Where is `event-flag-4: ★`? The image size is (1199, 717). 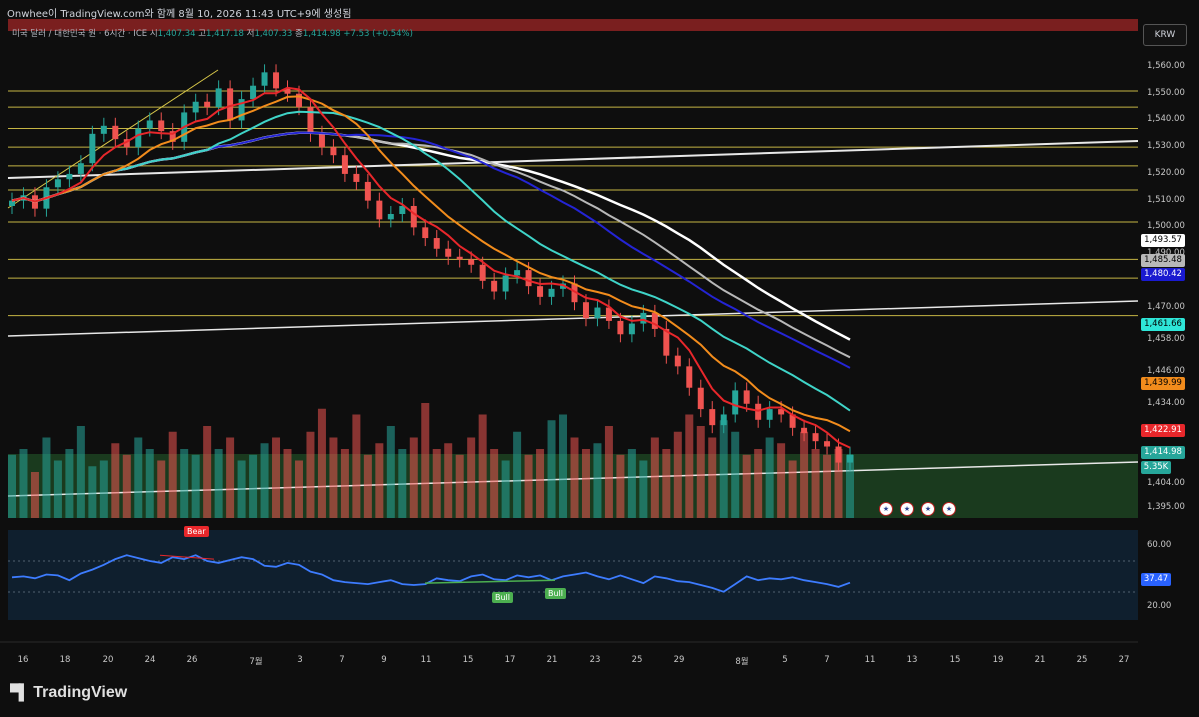
event-flag-4: ★ is located at coordinates (949, 509).